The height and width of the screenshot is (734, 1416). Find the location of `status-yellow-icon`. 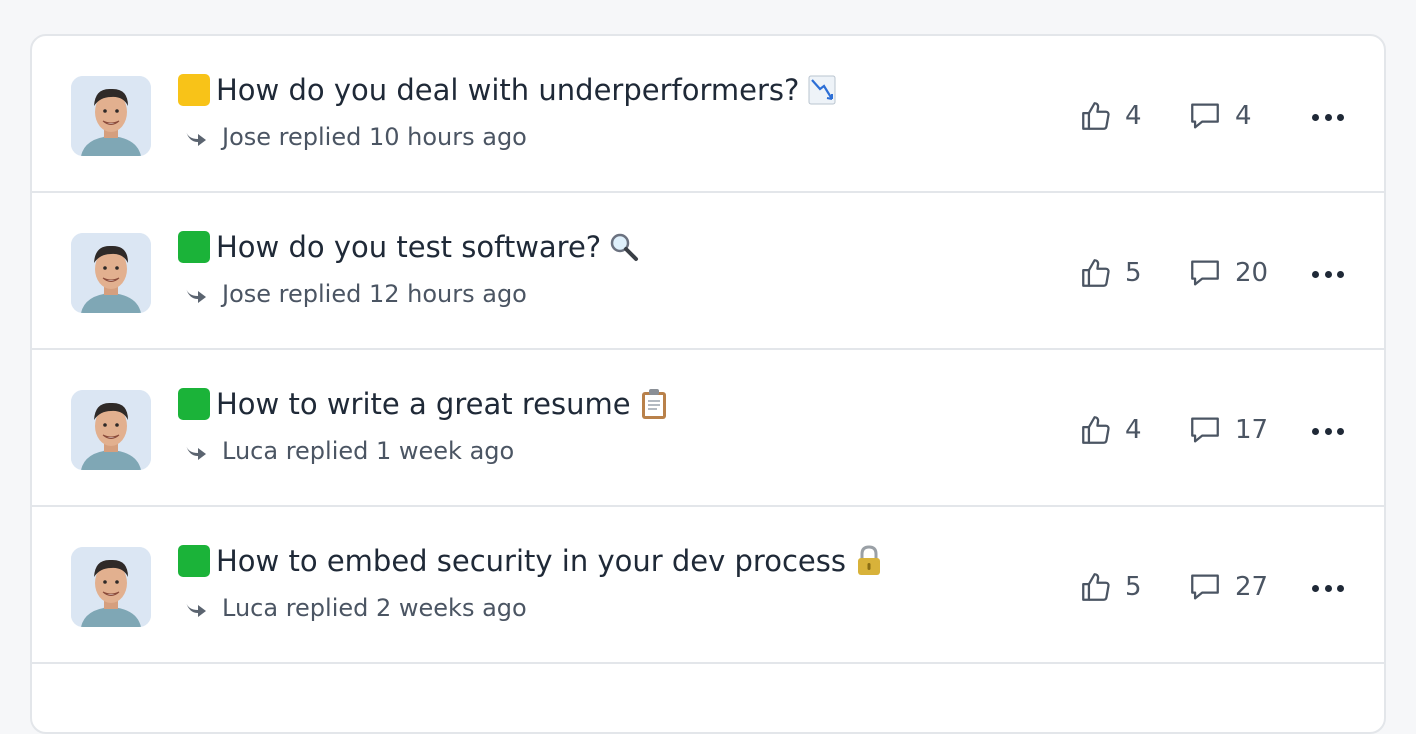

status-yellow-icon is located at coordinates (194, 90).